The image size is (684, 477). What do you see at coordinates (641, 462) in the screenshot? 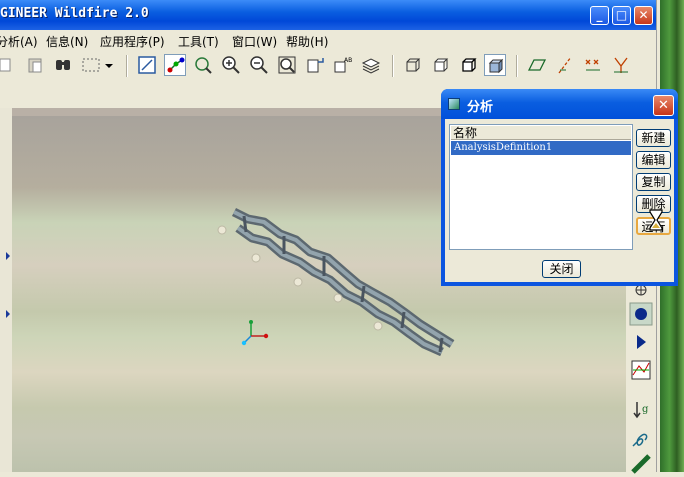
I see `damper-icon` at bounding box center [641, 462].